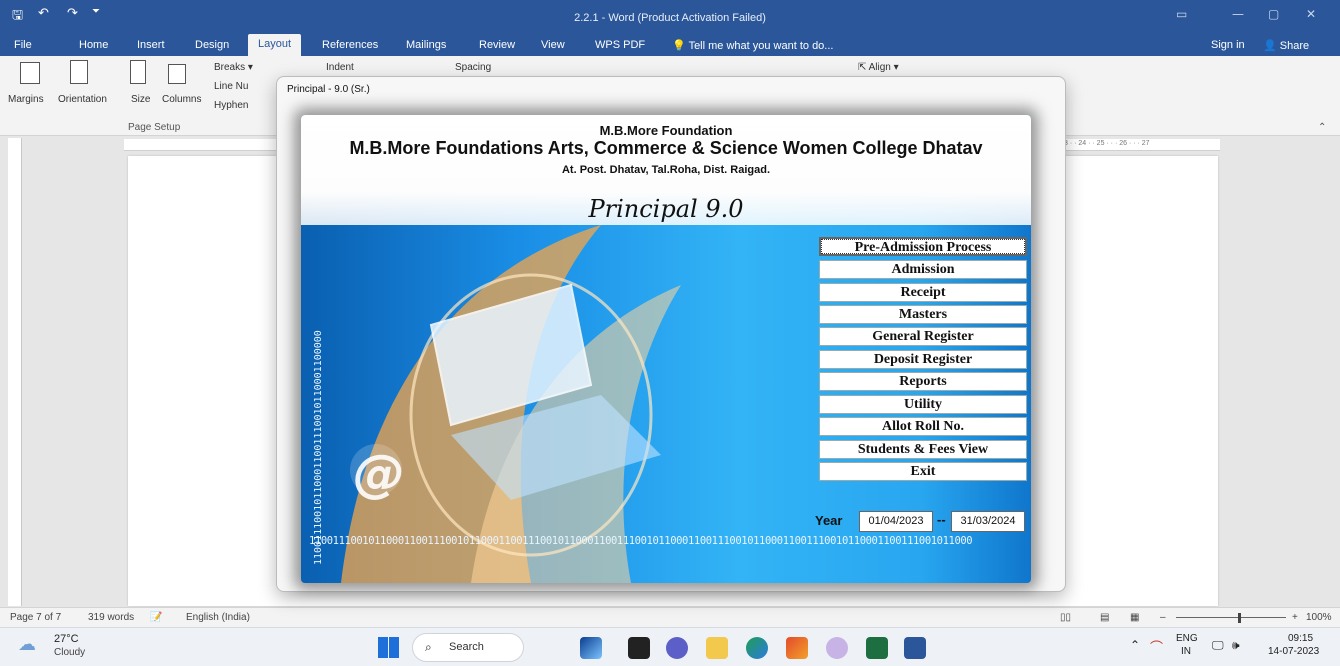  What do you see at coordinates (1228, 45) in the screenshot?
I see `sign-in-link: Sign in` at bounding box center [1228, 45].